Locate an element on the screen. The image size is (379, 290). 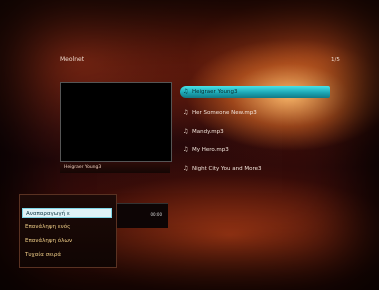
track-label: Heigraer Young3 is located at coordinates (215, 92).